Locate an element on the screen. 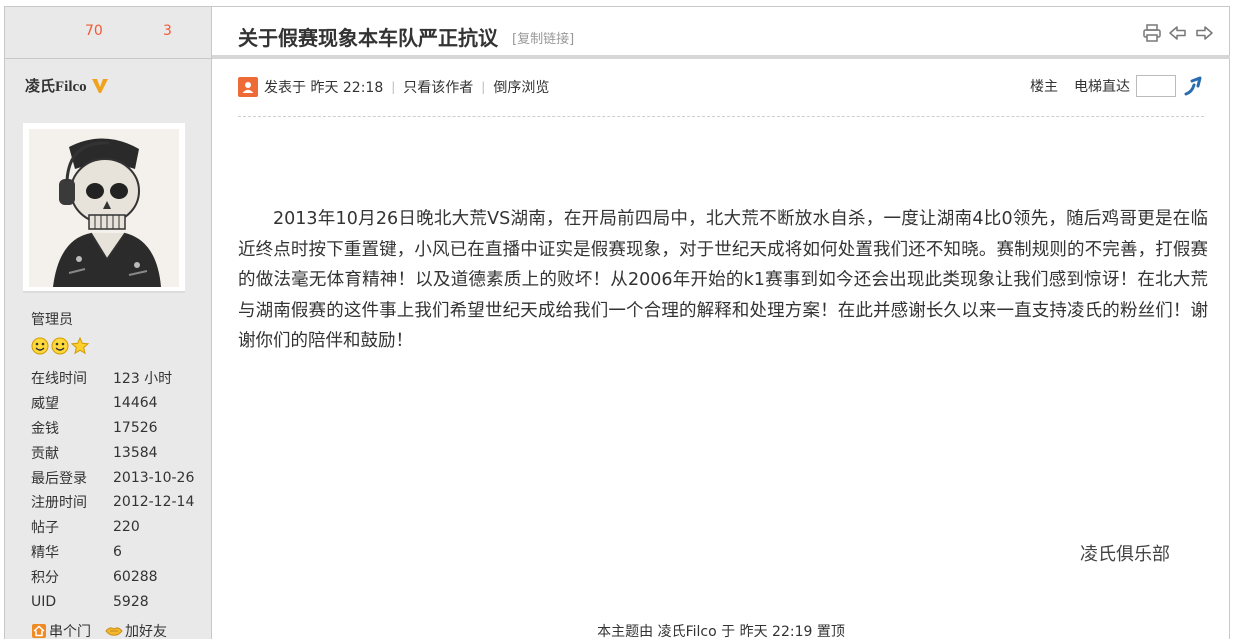 Image resolution: width=1237 pixels, height=639 pixels. stat-row: UID 5928 is located at coordinates (112, 601).